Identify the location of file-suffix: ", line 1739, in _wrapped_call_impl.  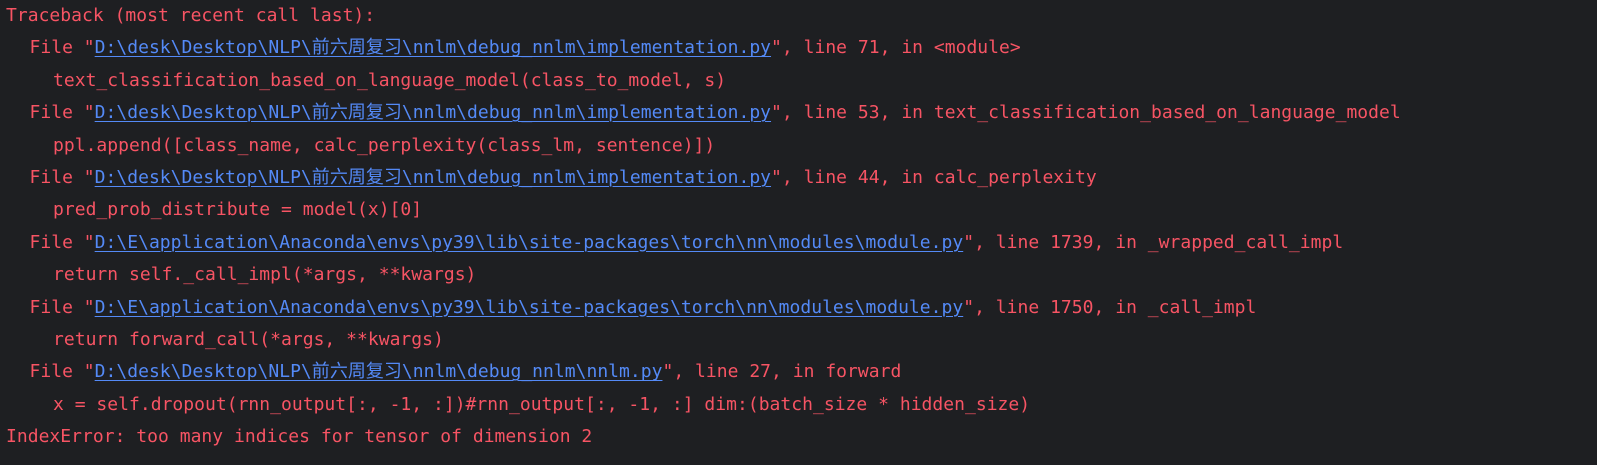
(1153, 242).